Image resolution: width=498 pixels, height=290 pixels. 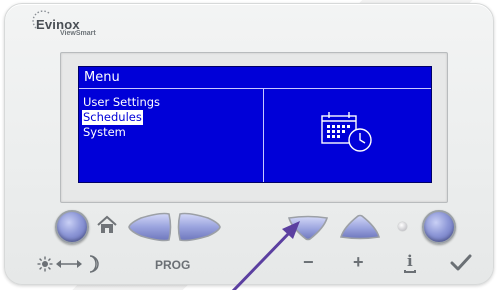 I want to click on info-icon: i, so click(x=411, y=263).